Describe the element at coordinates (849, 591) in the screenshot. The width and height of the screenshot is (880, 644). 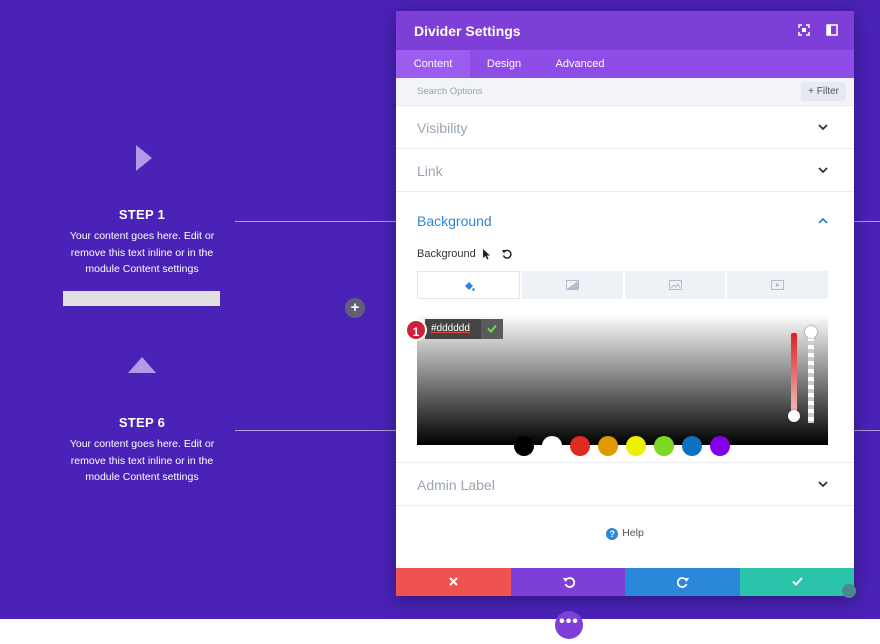
I see `modal-resize-handle` at that location.